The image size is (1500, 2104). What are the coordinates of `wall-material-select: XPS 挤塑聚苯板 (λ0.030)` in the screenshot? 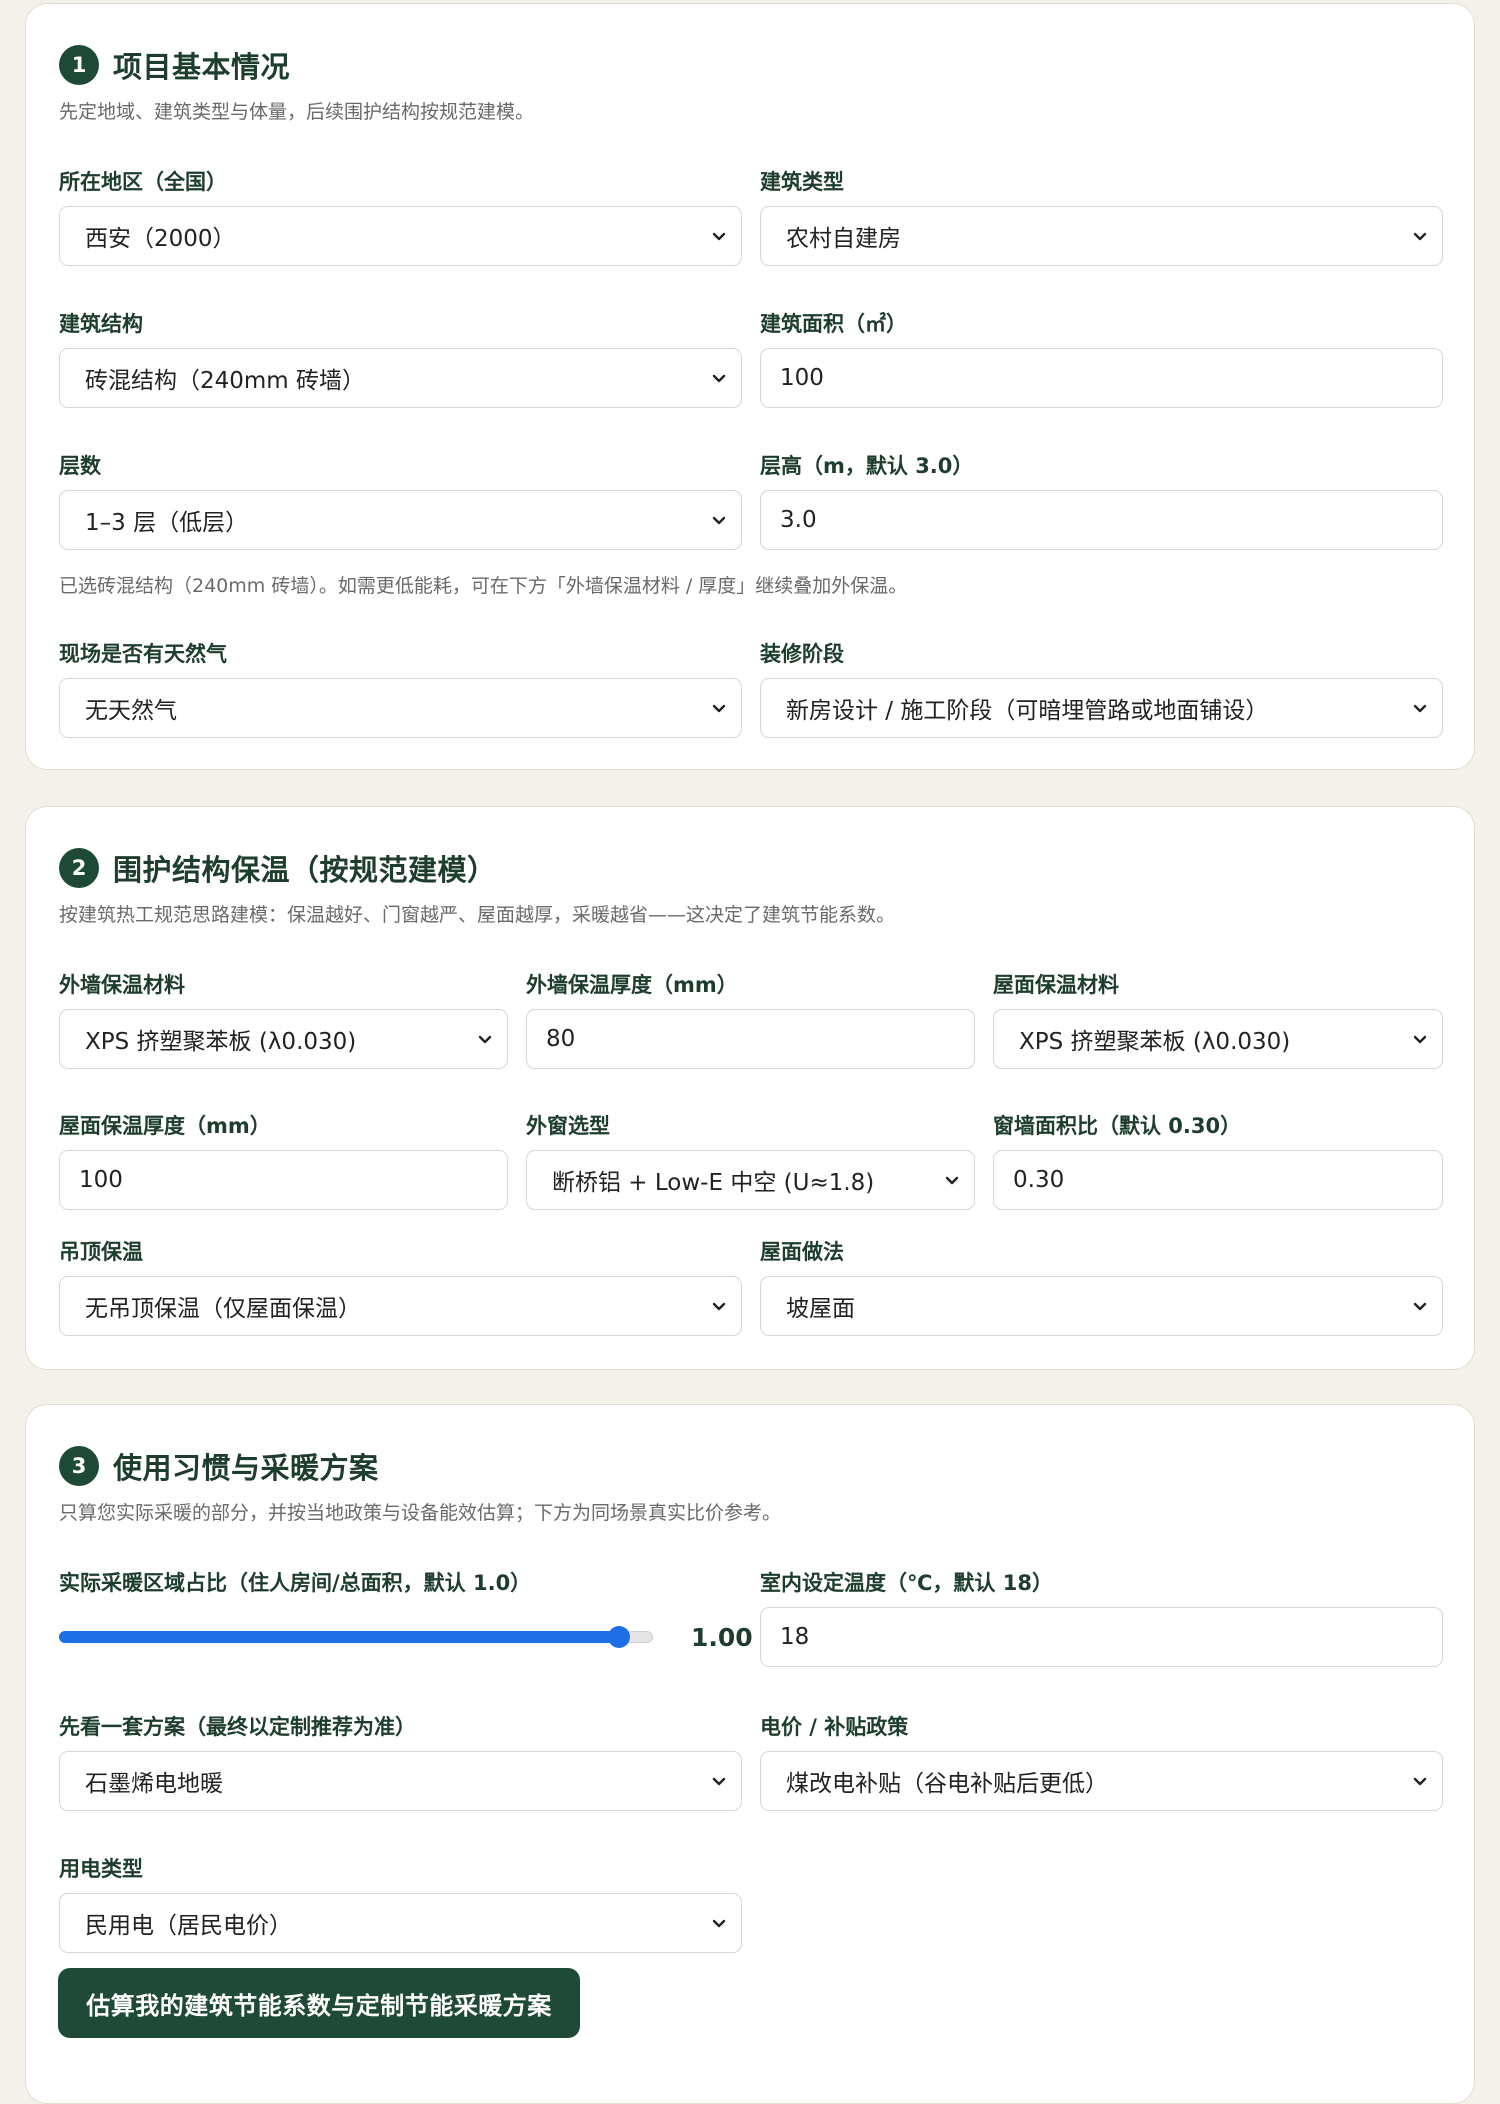 It's located at (283, 1039).